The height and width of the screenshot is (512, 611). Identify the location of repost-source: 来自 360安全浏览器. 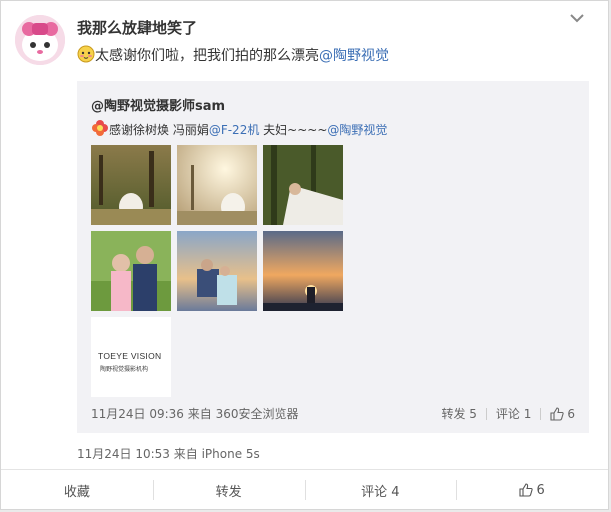
(243, 414).